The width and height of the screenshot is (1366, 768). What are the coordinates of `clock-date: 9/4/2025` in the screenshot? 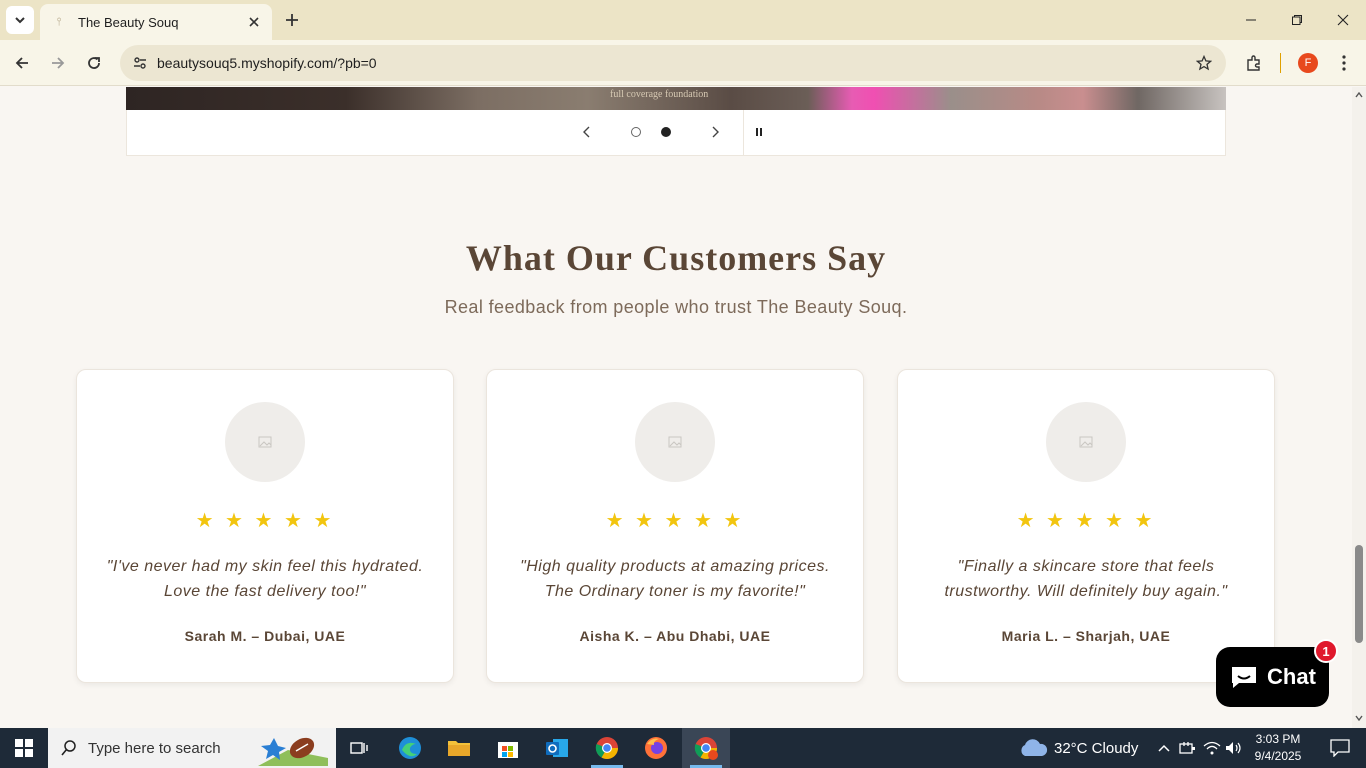 It's located at (1278, 756).